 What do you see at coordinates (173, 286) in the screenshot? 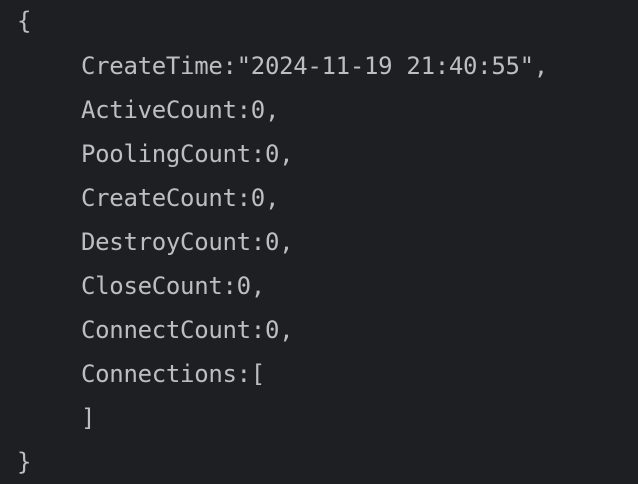
I see `code-line-close-count: CloseCount:0,` at bounding box center [173, 286].